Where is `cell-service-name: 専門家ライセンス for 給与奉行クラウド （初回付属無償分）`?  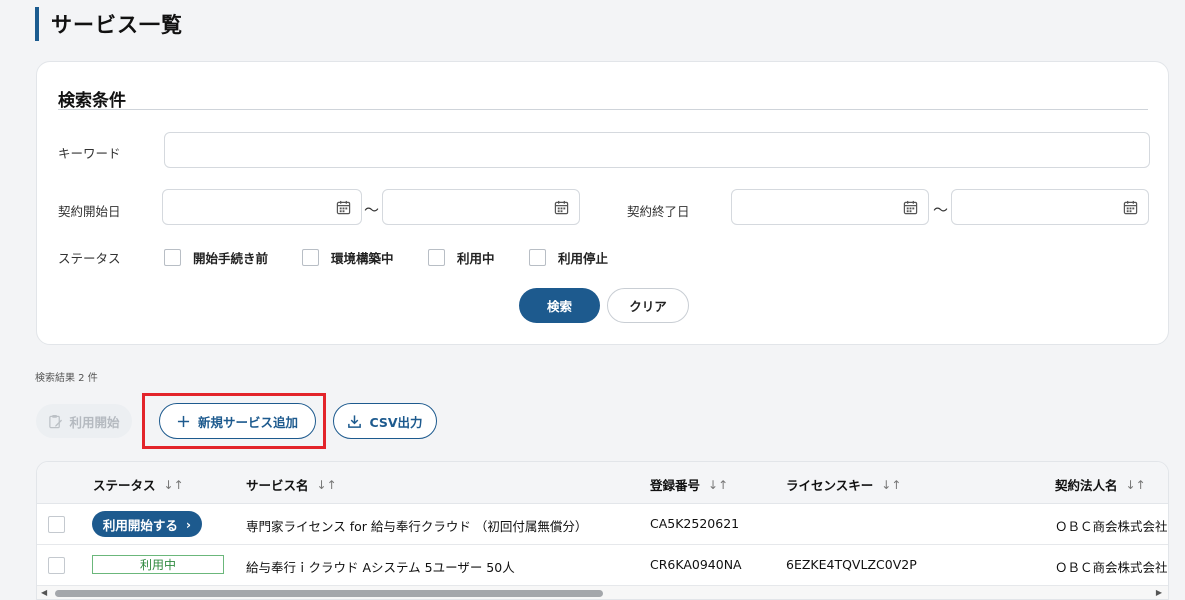
cell-service-name: 専門家ライセンス for 給与奉行クラウド （初回付属無償分） is located at coordinates (417, 526).